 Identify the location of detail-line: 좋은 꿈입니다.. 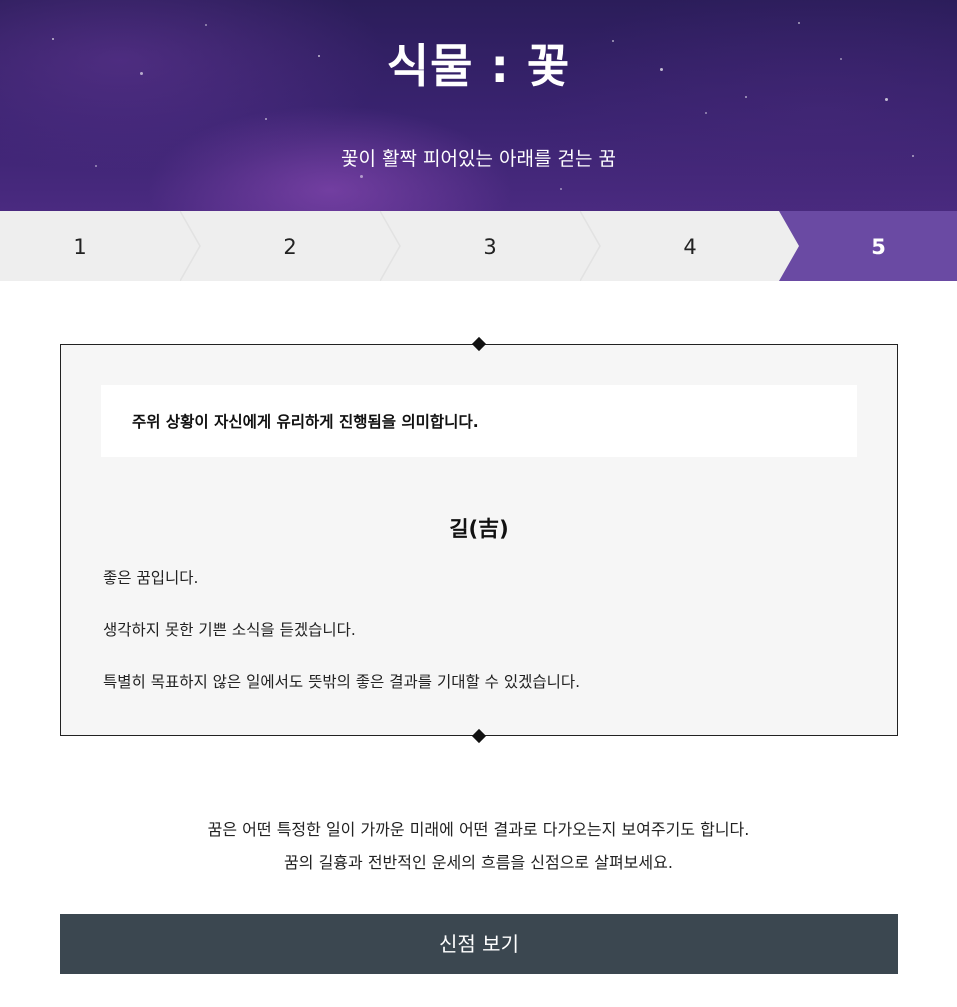
(151, 578).